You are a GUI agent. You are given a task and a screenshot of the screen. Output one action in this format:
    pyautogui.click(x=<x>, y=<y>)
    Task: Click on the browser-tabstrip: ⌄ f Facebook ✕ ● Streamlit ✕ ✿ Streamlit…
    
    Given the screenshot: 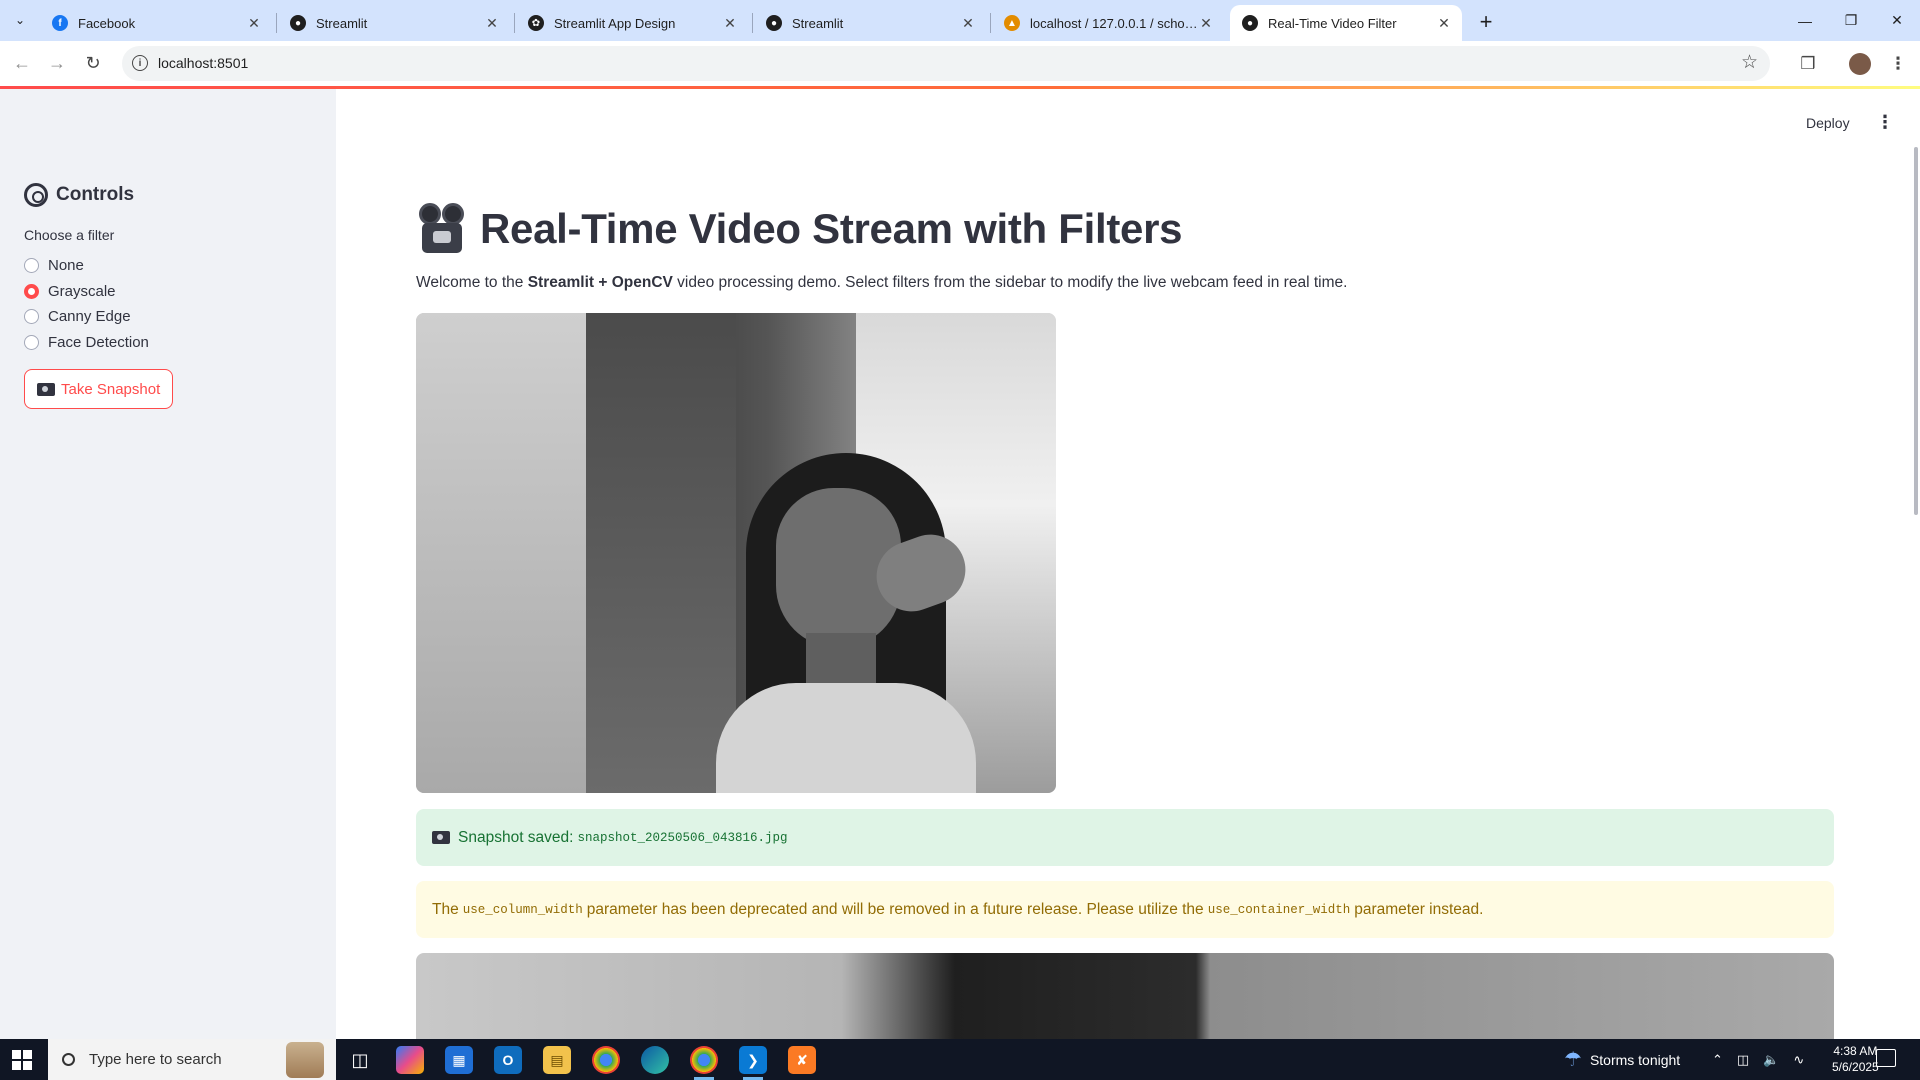 What is the action you would take?
    pyautogui.click(x=960, y=20)
    